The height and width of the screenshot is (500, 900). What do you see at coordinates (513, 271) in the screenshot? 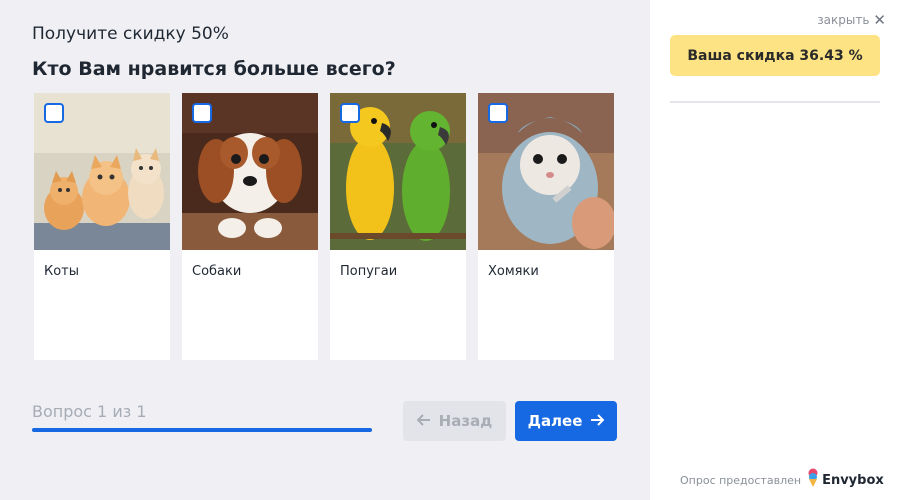
I see `option-label: Хомяки` at bounding box center [513, 271].